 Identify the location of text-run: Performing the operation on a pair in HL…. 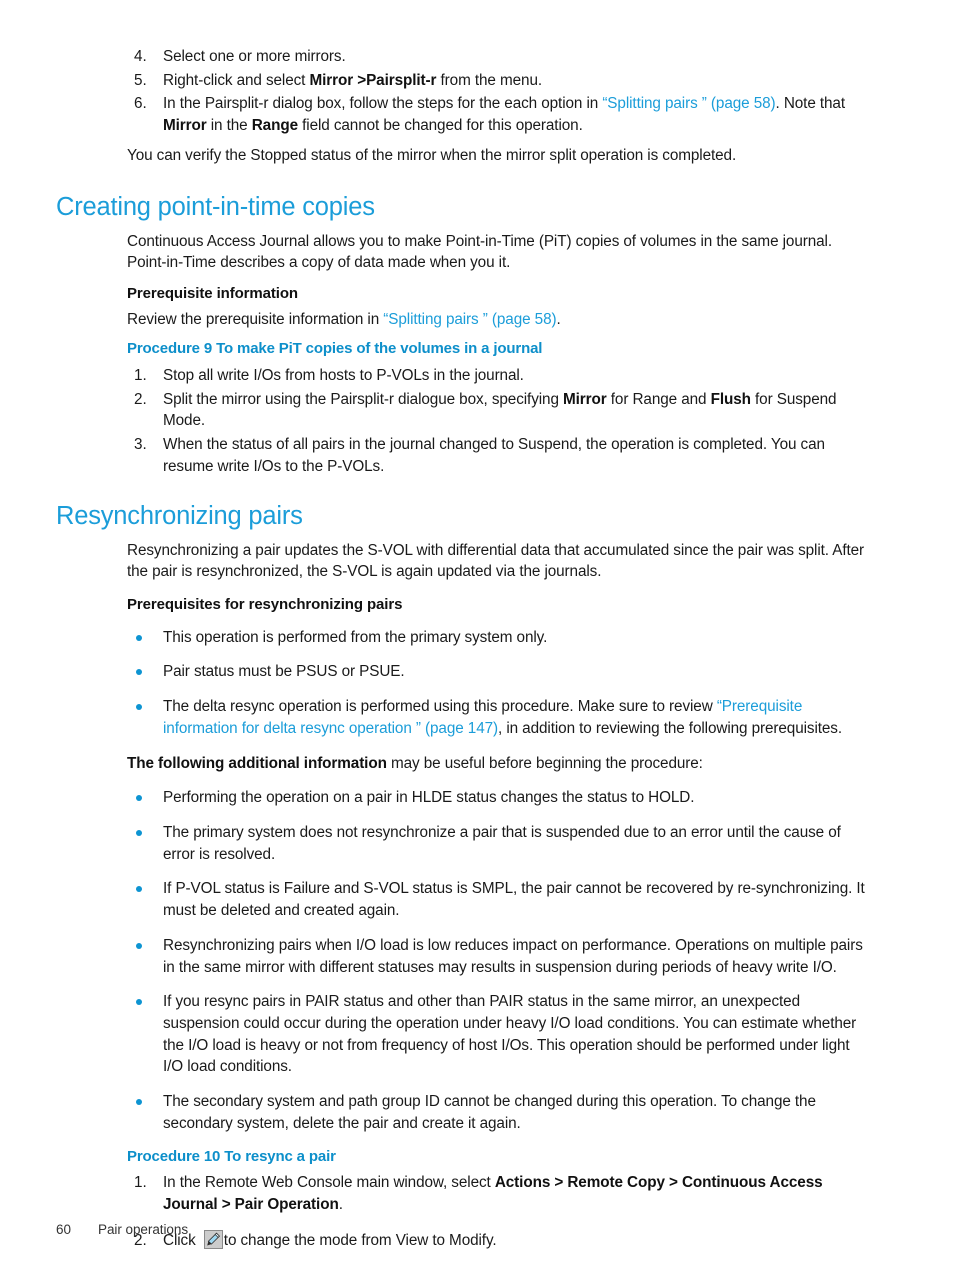
(429, 798).